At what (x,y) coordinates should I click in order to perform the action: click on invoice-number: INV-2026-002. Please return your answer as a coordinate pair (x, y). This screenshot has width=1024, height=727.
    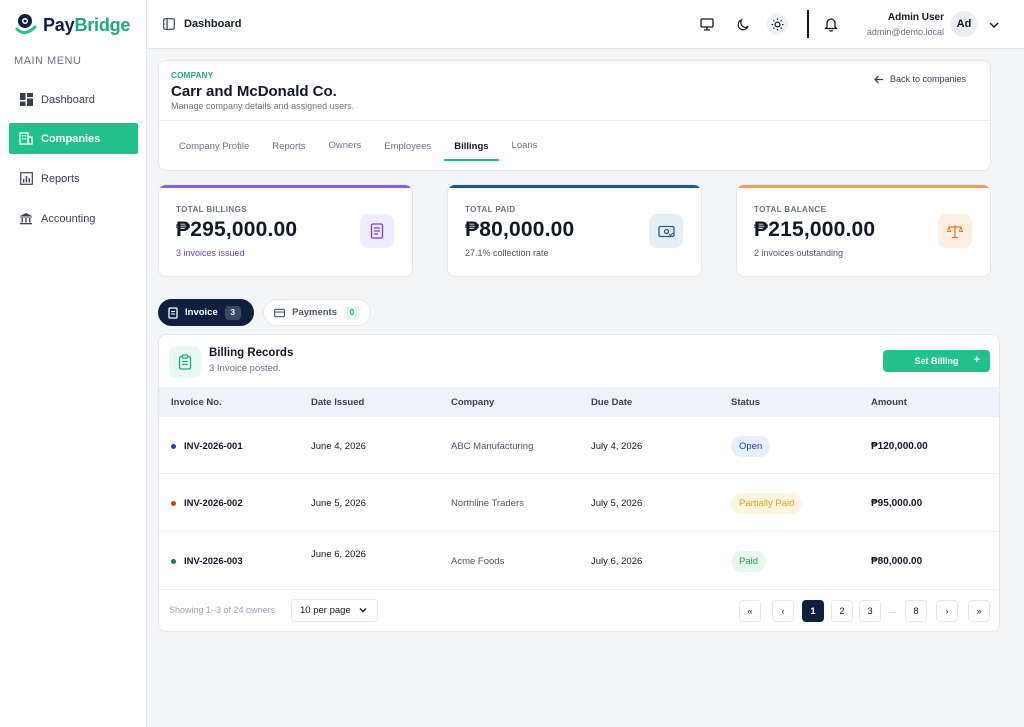
    Looking at the image, I should click on (213, 503).